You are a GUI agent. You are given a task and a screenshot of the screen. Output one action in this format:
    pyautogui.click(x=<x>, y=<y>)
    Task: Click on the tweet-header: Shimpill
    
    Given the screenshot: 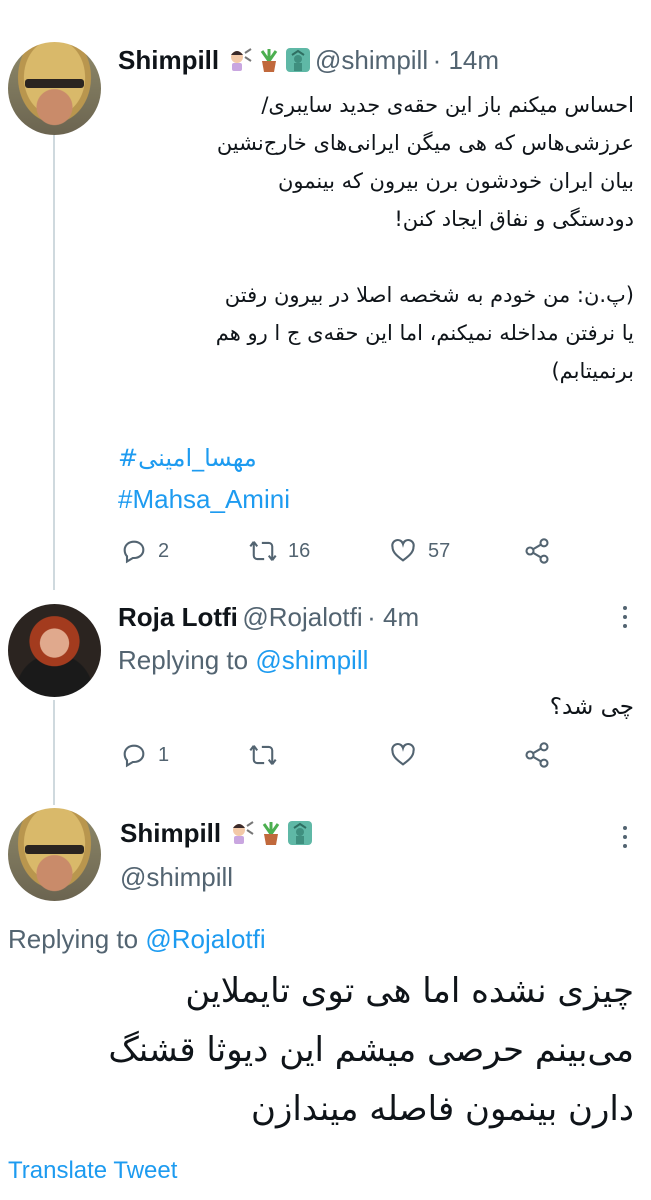 What is the action you would take?
    pyautogui.click(x=216, y=833)
    